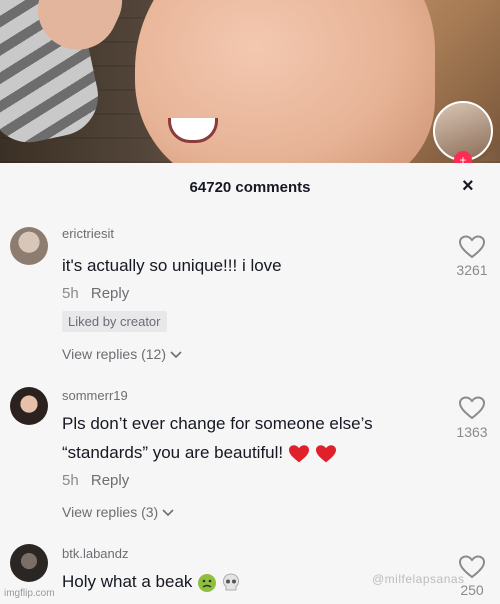 The height and width of the screenshot is (604, 500). What do you see at coordinates (207, 582) in the screenshot?
I see `nauseated-face-emoji` at bounding box center [207, 582].